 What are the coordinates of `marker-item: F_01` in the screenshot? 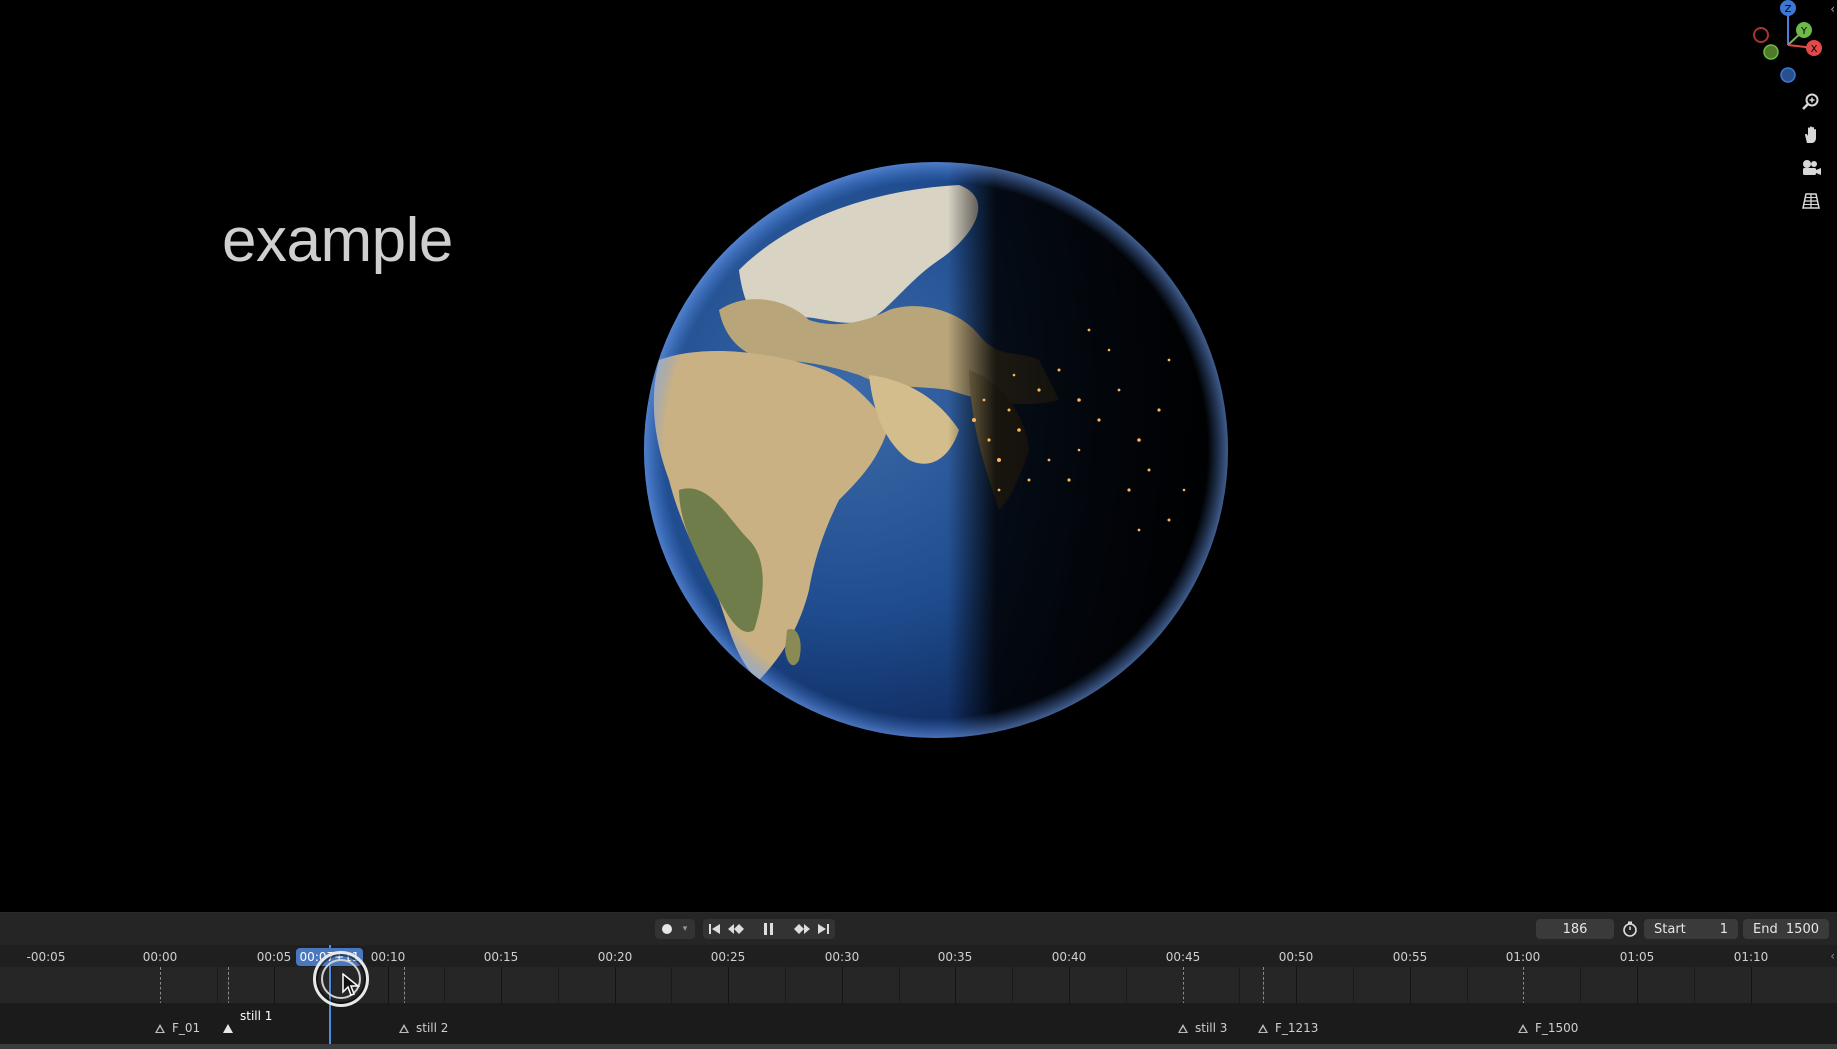 It's located at (177, 1028).